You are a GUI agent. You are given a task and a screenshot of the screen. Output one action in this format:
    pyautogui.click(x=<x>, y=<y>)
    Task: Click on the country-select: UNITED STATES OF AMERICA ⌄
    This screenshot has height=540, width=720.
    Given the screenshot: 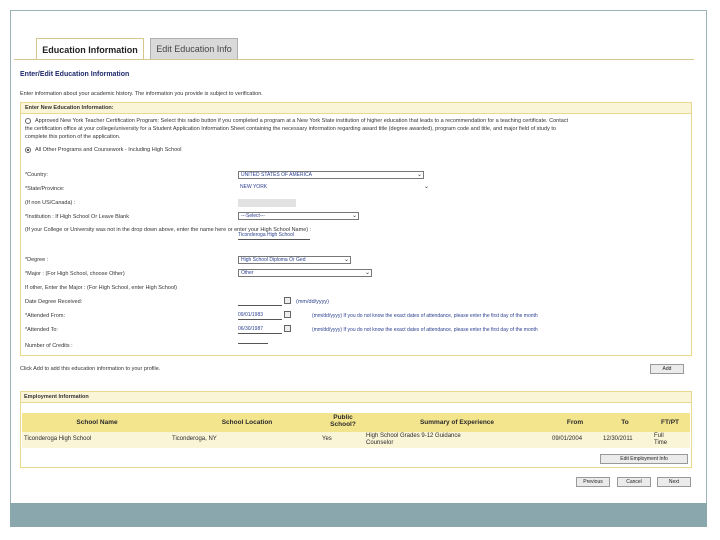 What is the action you would take?
    pyautogui.click(x=331, y=175)
    